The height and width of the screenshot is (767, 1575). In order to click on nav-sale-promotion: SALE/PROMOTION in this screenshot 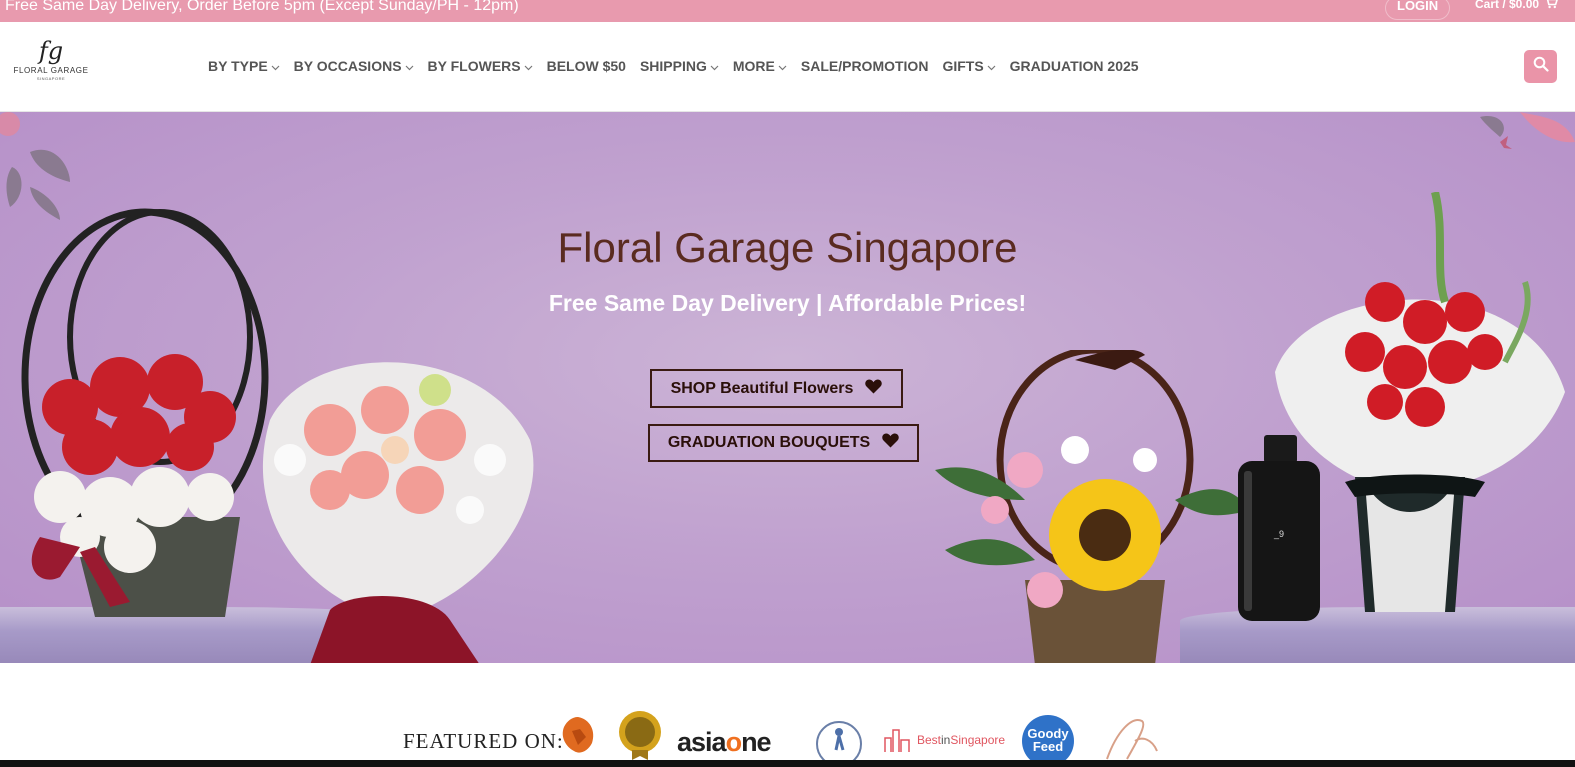, I will do `click(865, 66)`.